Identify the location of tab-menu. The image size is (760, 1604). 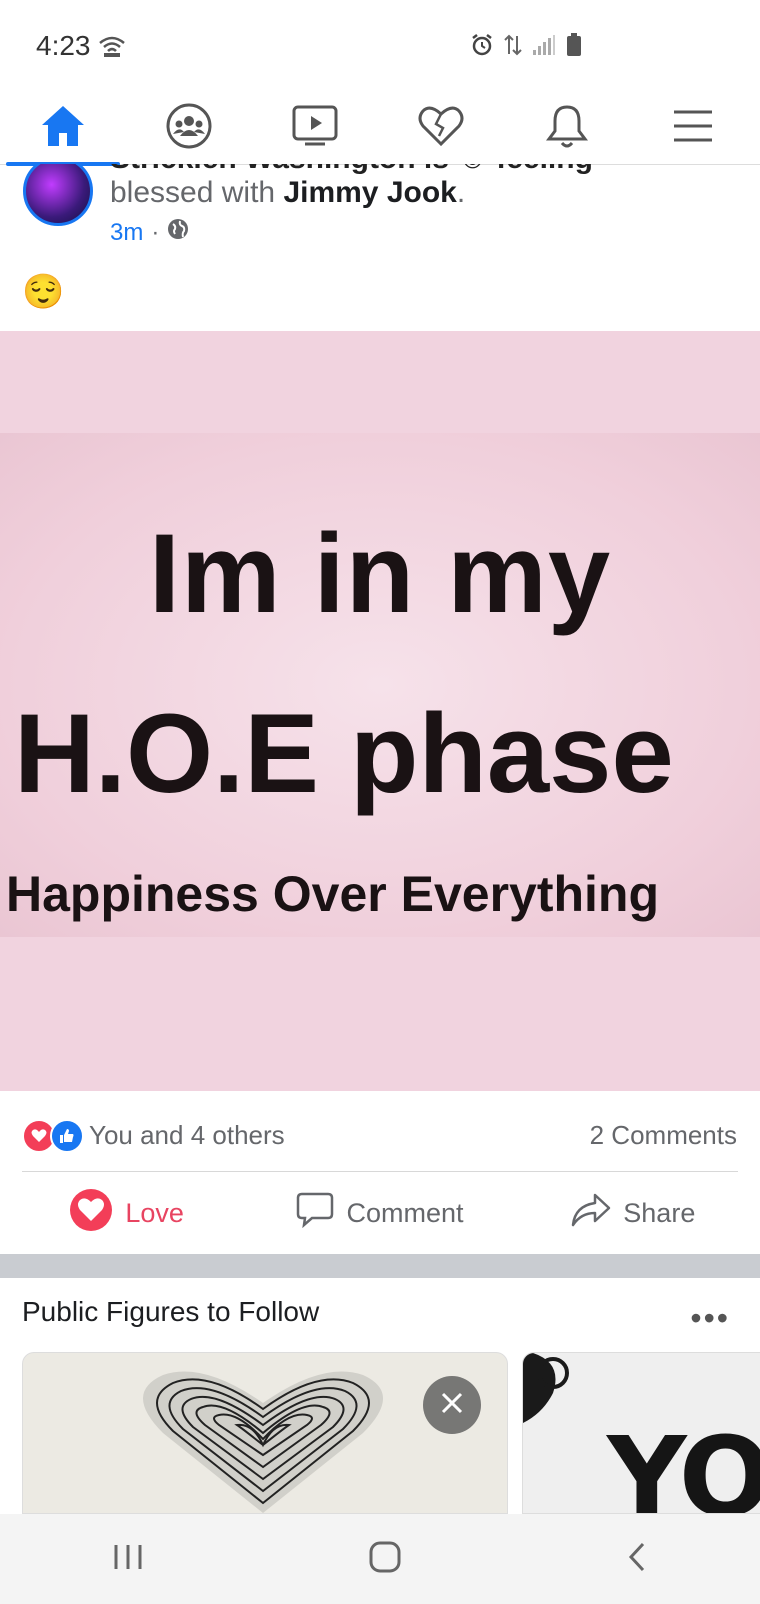
(693, 128).